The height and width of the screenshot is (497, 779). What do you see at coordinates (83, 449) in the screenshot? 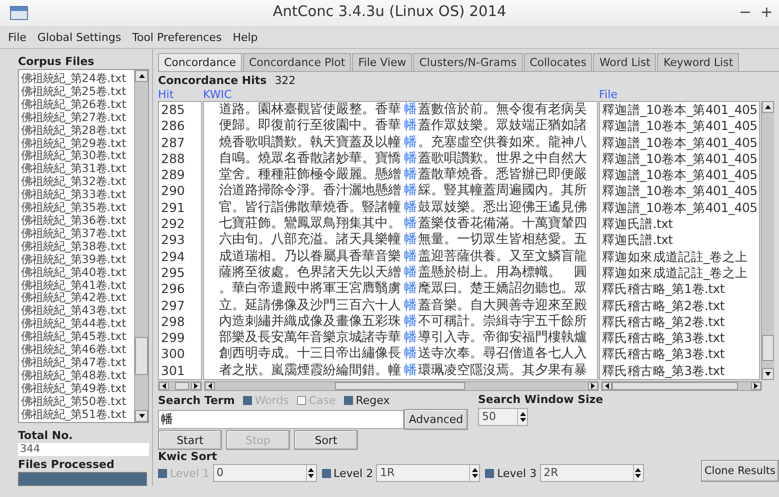
I see `total-count-field: 344` at bounding box center [83, 449].